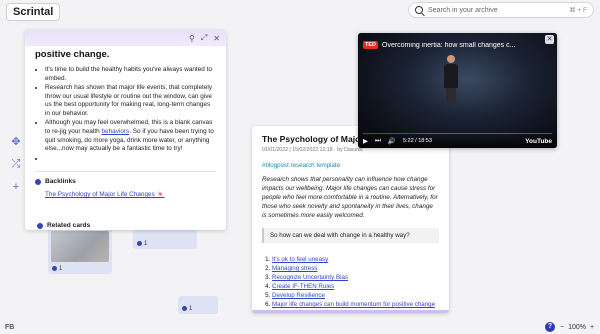  I want to click on card-title: positive change., so click(72, 54).